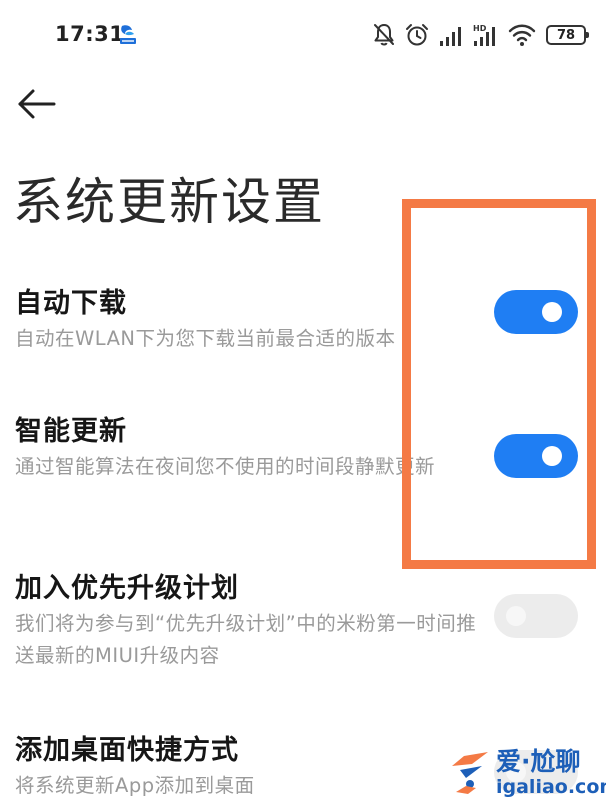 This screenshot has width=606, height=811. What do you see at coordinates (480, 28) in the screenshot?
I see `svg-text: HD` at bounding box center [480, 28].